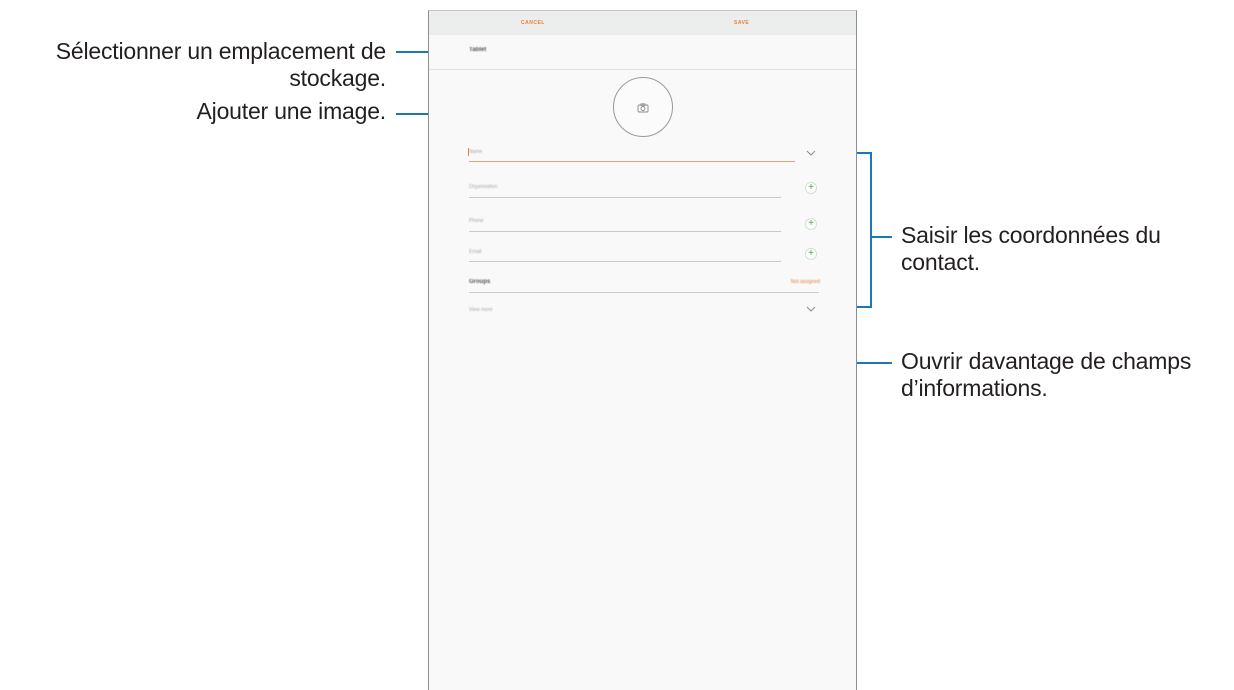 This screenshot has width=1234, height=690. I want to click on save-button: SAVE, so click(741, 23).